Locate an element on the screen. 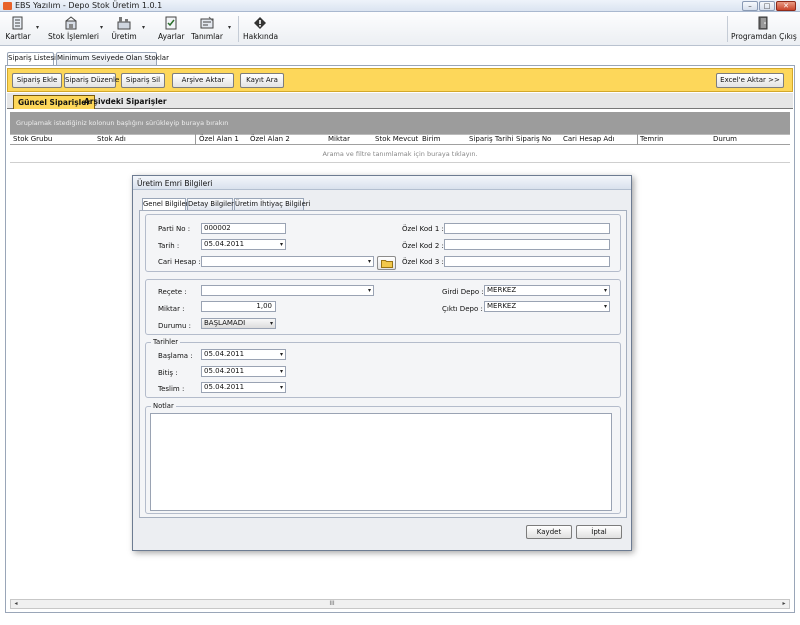 Image resolution: width=800 pixels, height=625 pixels. baslama-value: 05.04.2011 is located at coordinates (224, 354).